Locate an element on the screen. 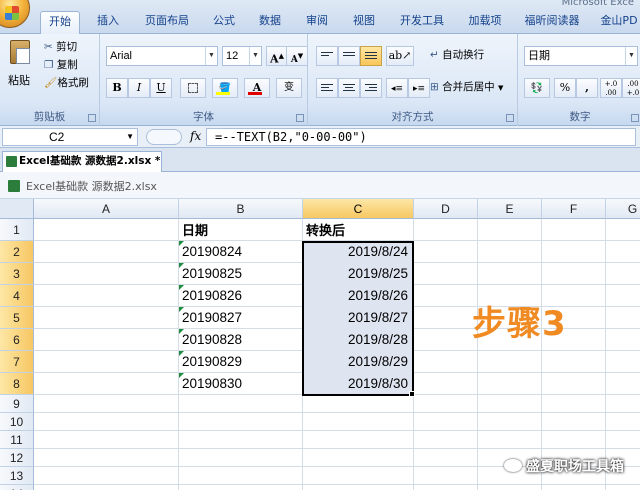 Image resolution: width=640 pixels, height=490 pixels. column-header-e: E is located at coordinates (510, 209).